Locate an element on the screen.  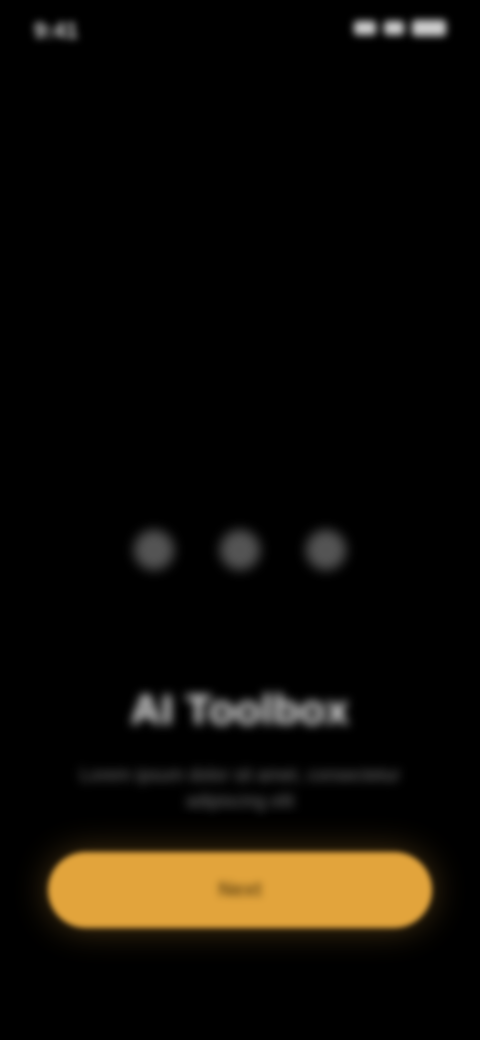
status-icons is located at coordinates (400, 28).